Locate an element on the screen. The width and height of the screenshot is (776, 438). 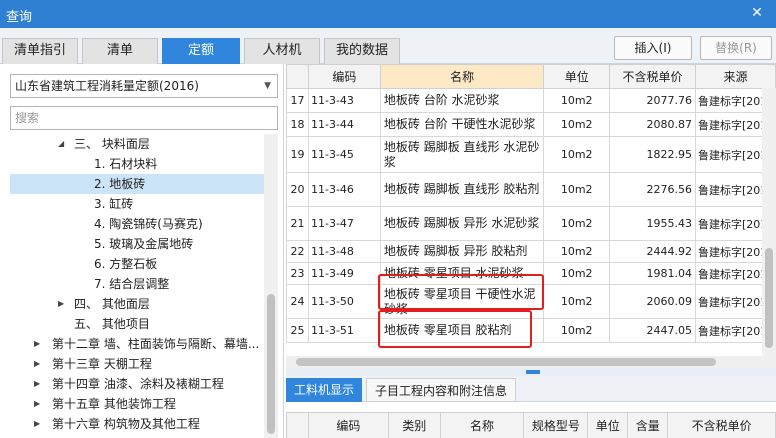
window-titlebar: 查询 ✕ is located at coordinates (388, 14).